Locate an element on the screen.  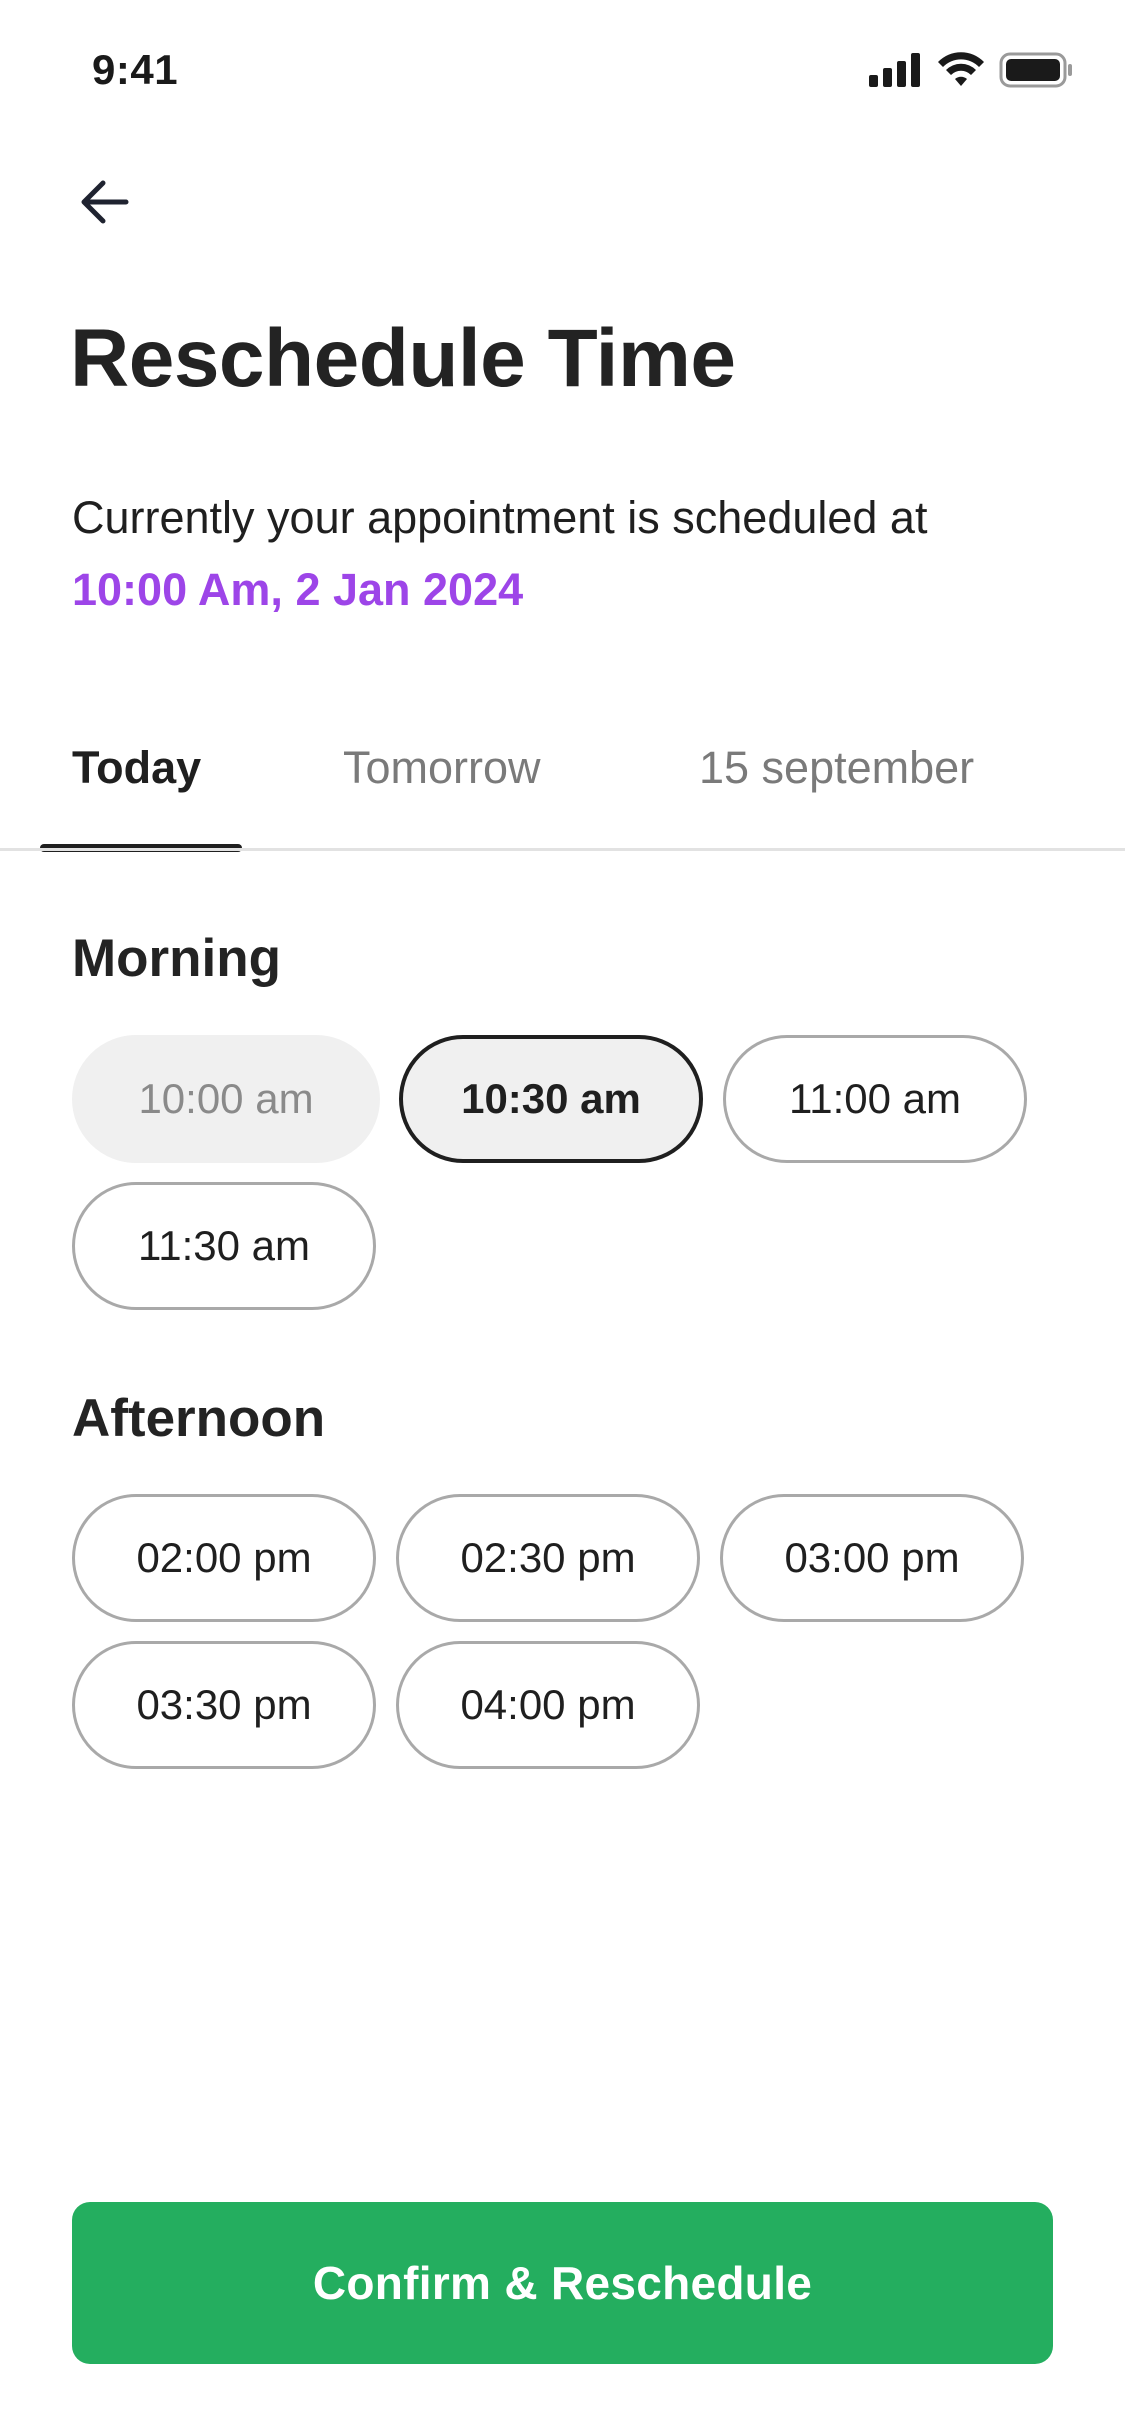
time-slot: 02:00 pm is located at coordinates (224, 1558).